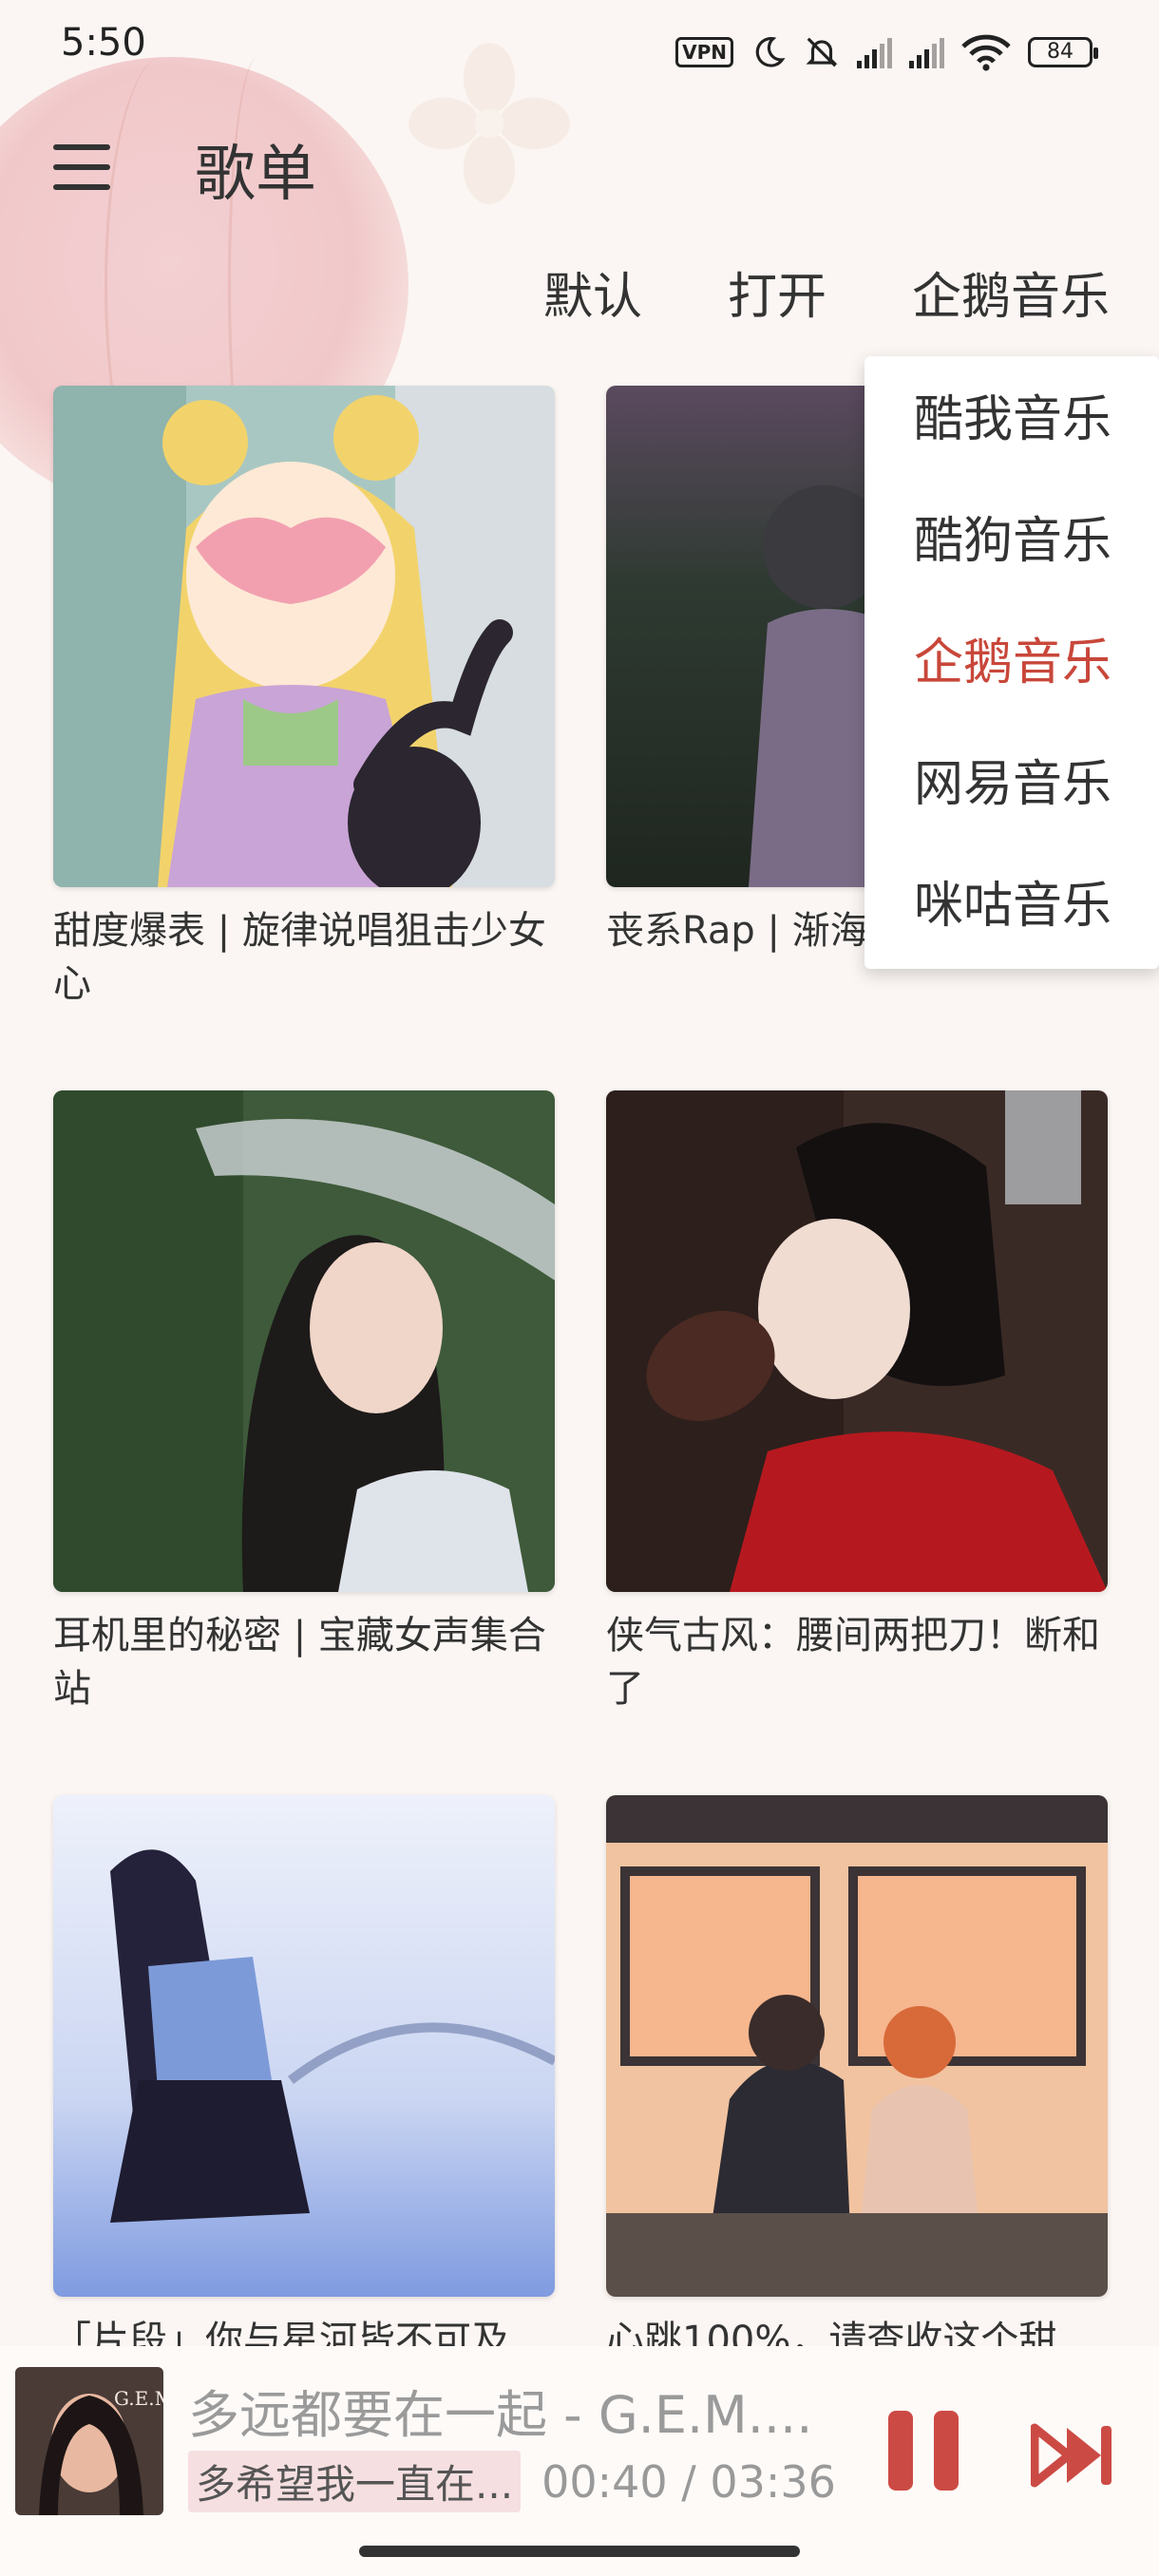  Describe the element at coordinates (89, 2441) in the screenshot. I see `album-cover-image: G.E.M.` at that location.